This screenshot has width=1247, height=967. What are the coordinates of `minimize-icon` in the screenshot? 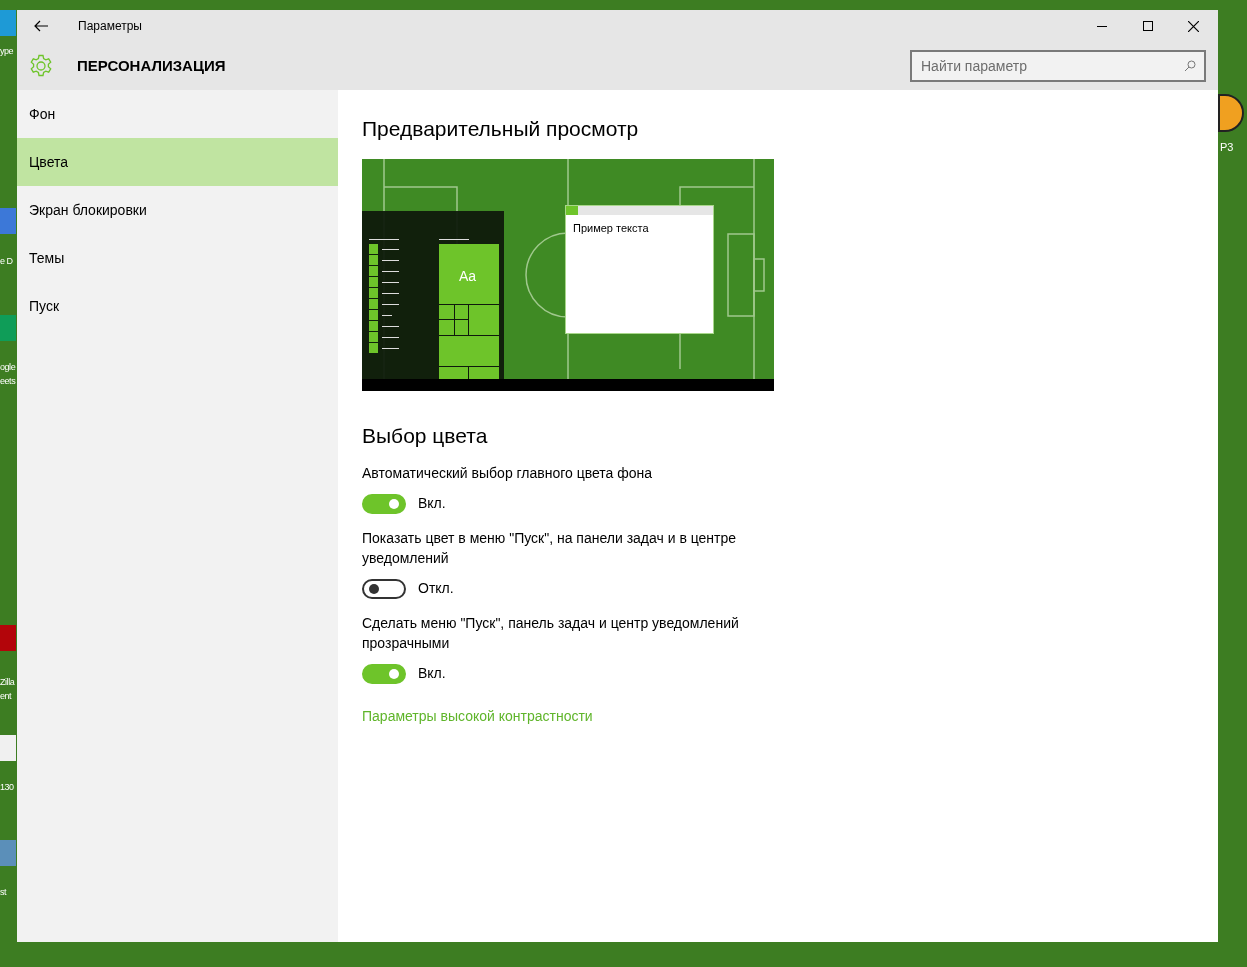 It's located at (1102, 26).